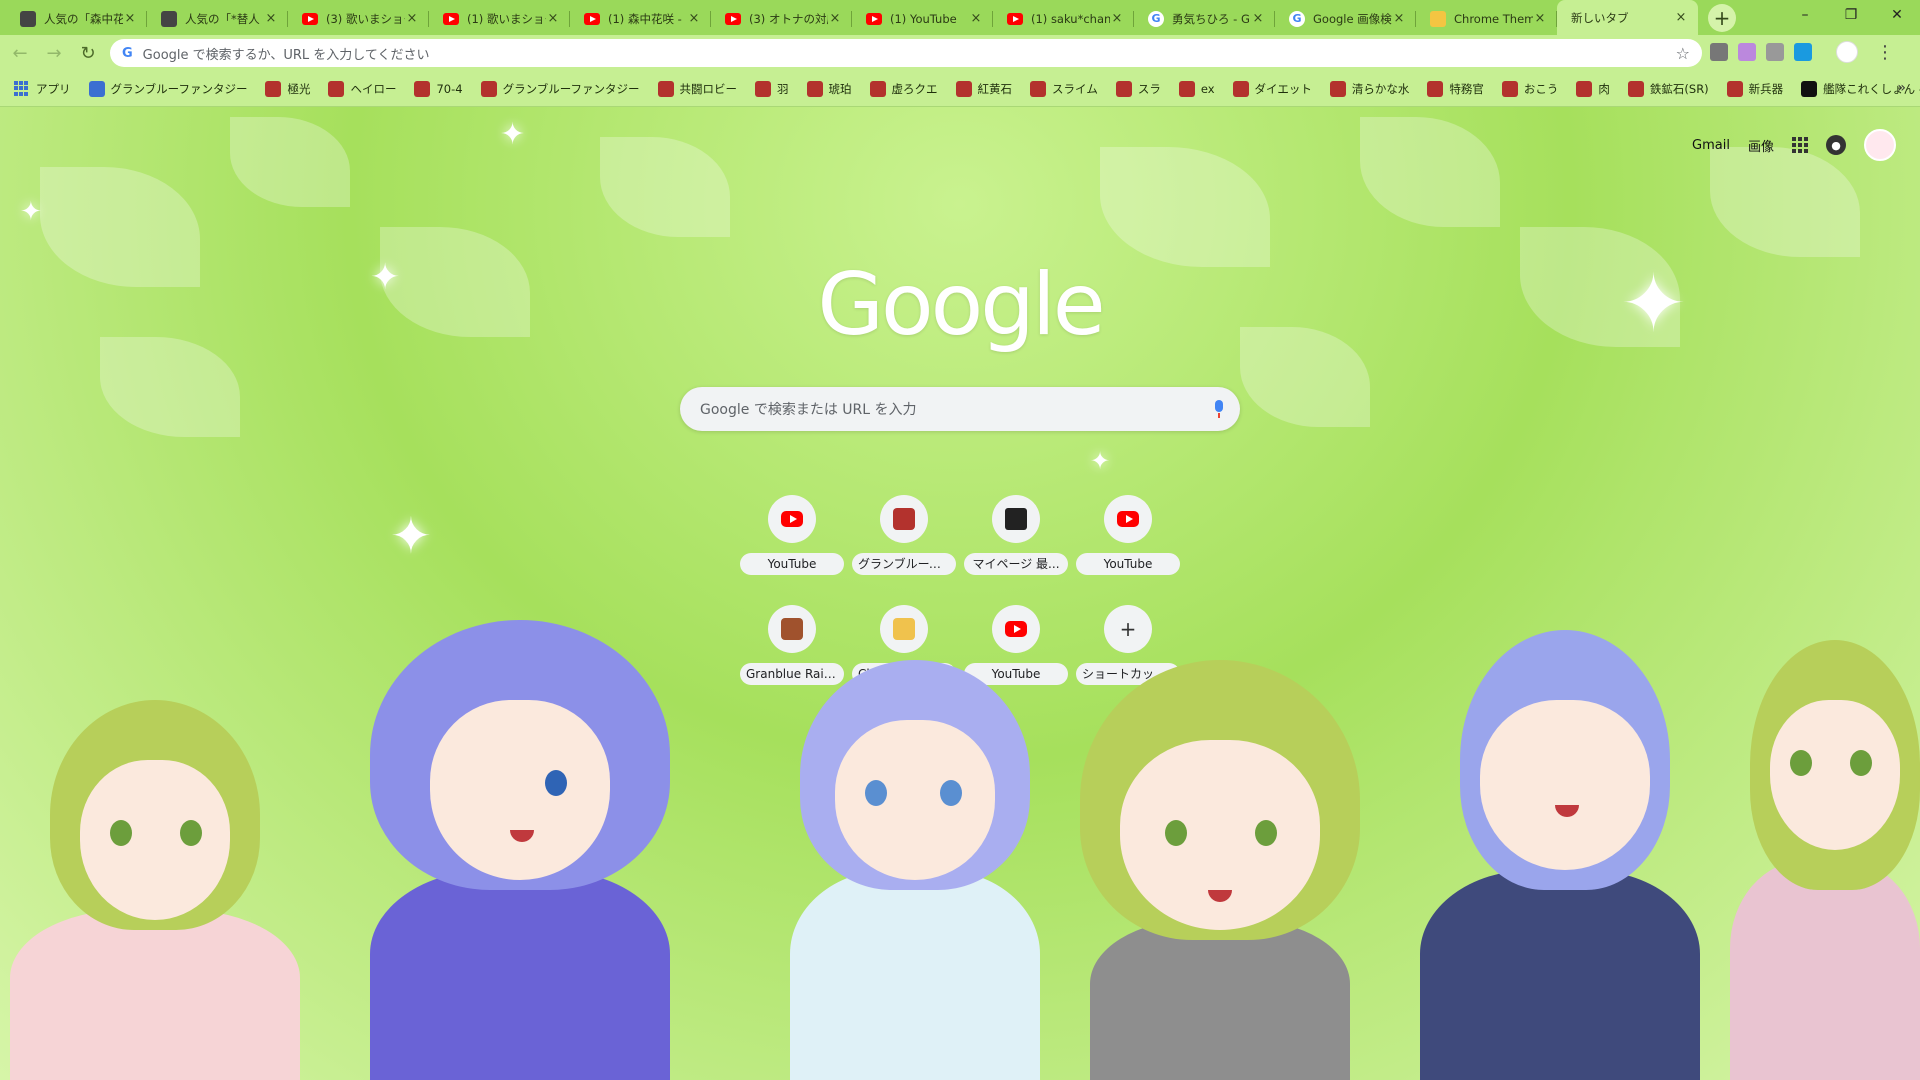 The width and height of the screenshot is (1920, 1080). I want to click on minimize-icon: –, so click(1805, 15).